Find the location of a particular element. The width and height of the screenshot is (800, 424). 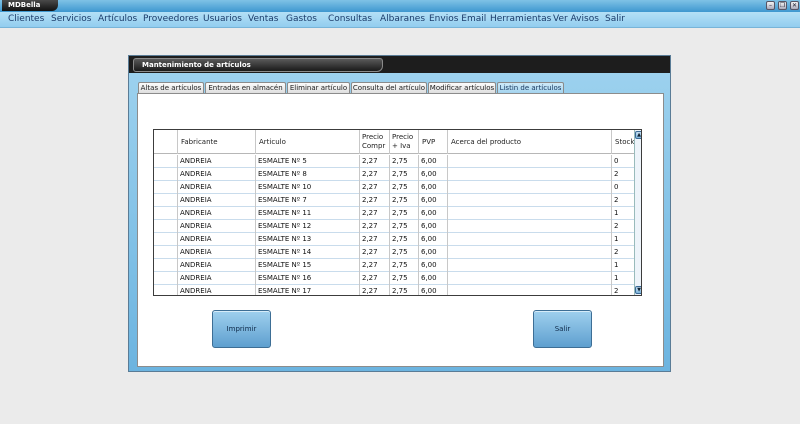

menu-articulos: Artículos is located at coordinates (117, 19).